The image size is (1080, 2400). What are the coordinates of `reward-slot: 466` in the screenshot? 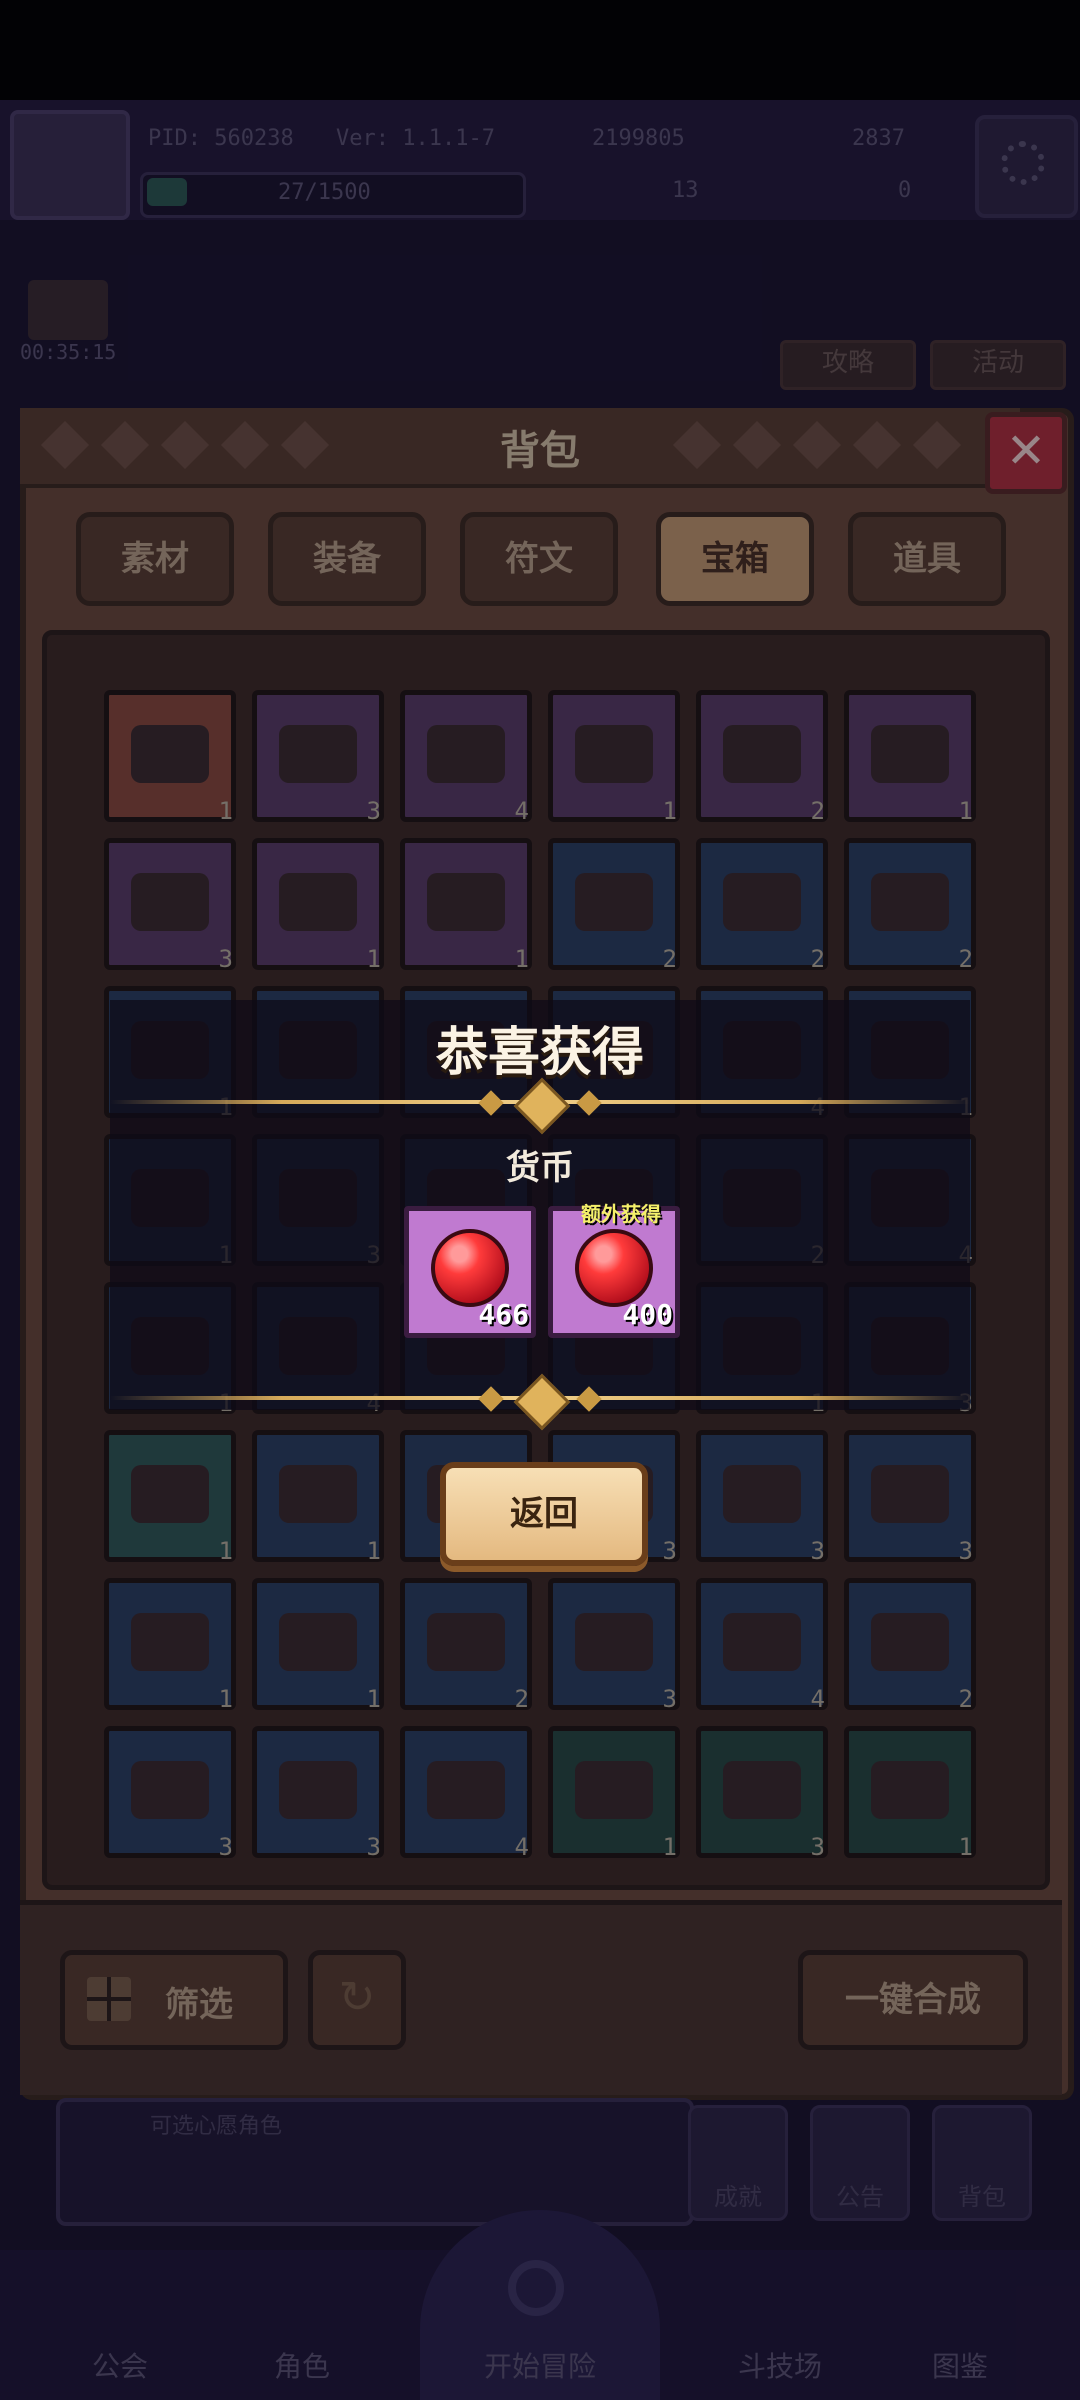 It's located at (470, 1272).